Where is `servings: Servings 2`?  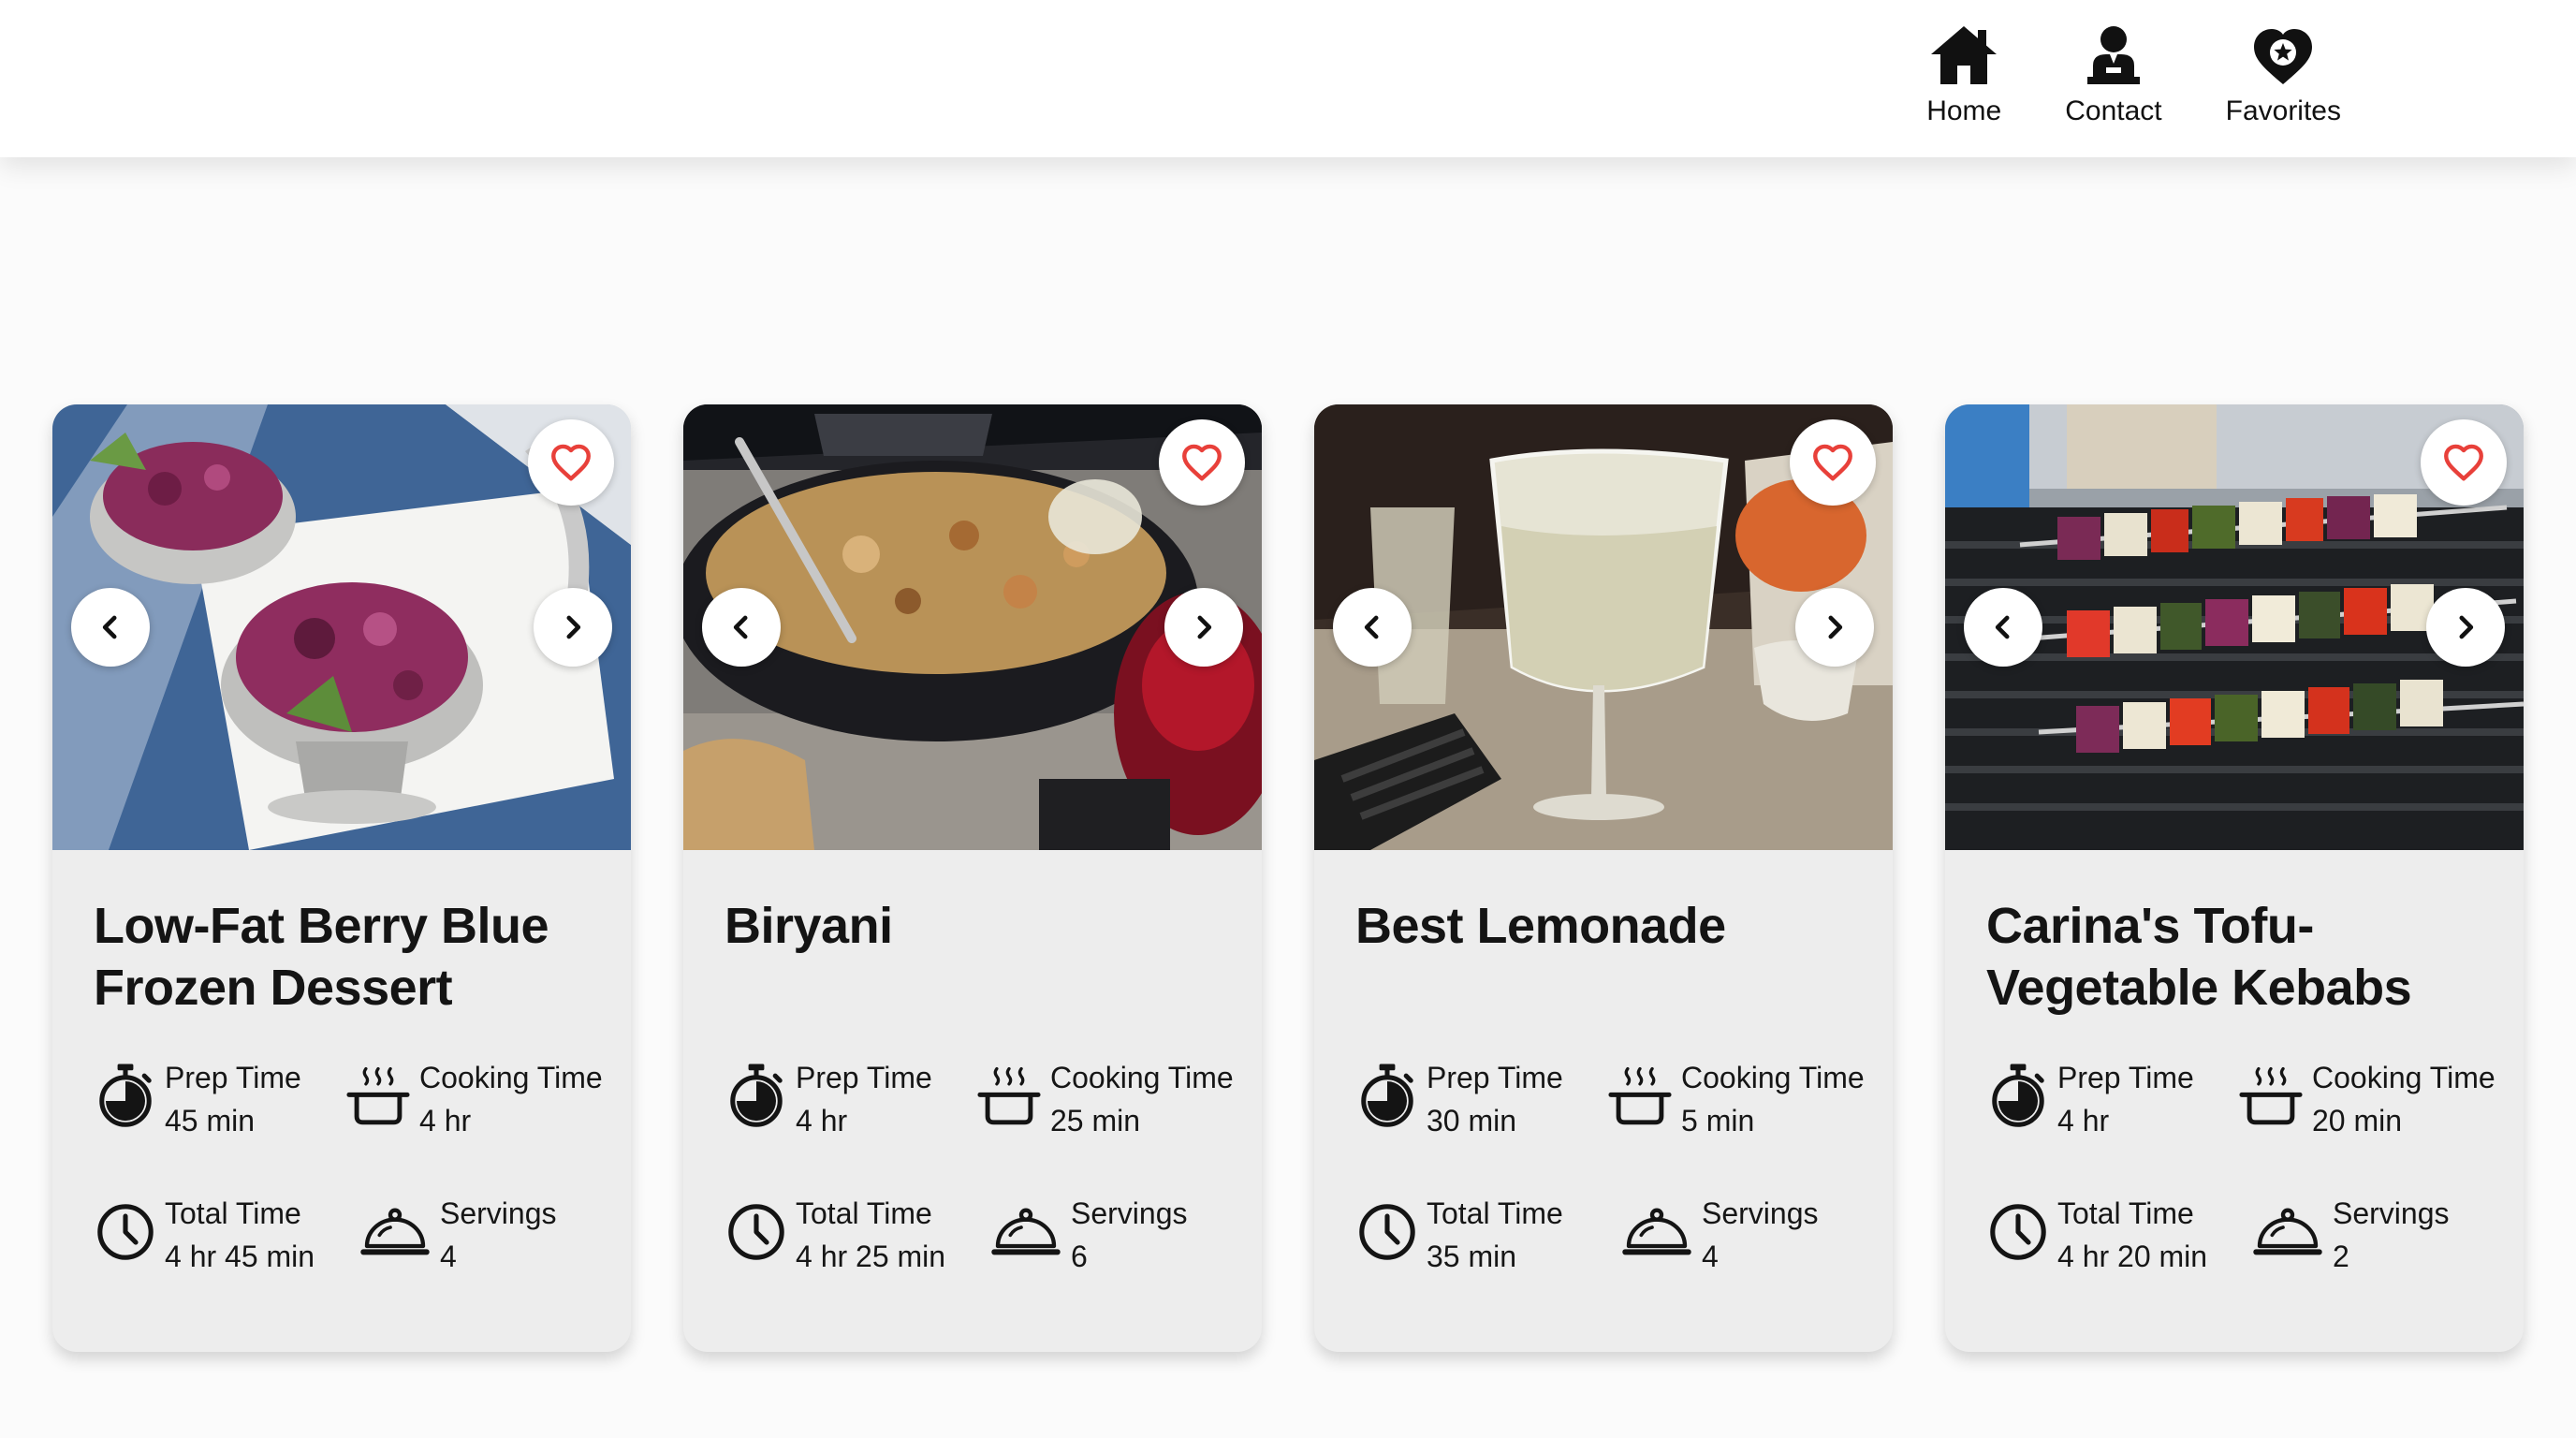
servings: Servings 2 is located at coordinates (2350, 1235).